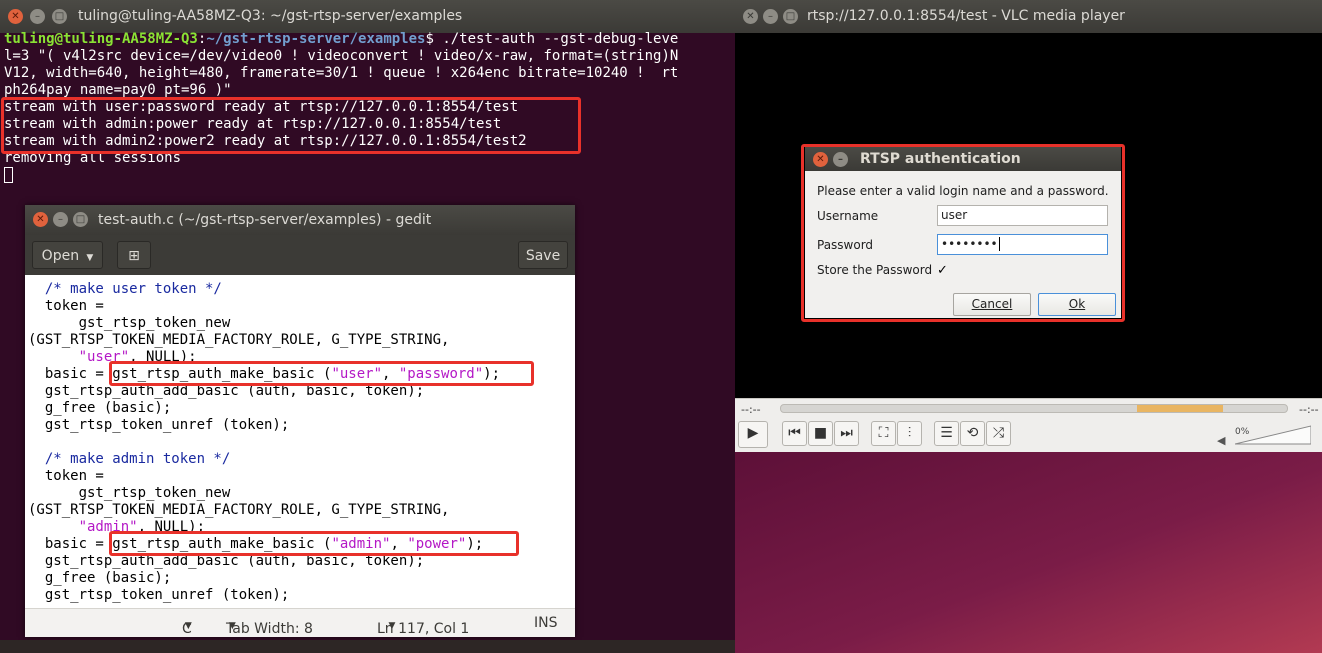  Describe the element at coordinates (314, 543) in the screenshot. I see `admin-basic-highlight-box` at that location.